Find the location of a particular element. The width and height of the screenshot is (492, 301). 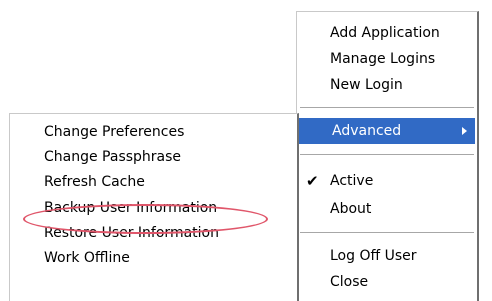

menu-item-label: Add Application is located at coordinates (385, 33).